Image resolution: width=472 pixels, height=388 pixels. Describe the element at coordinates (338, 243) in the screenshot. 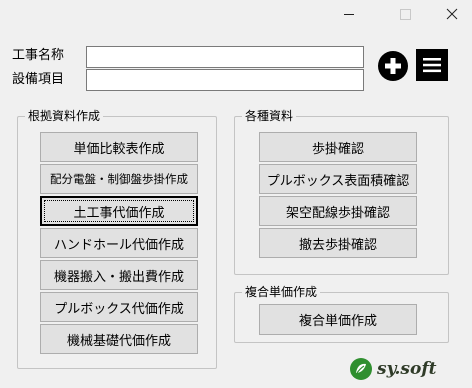

I see `removal-labor-check-button: 撤去歩掛確認` at that location.